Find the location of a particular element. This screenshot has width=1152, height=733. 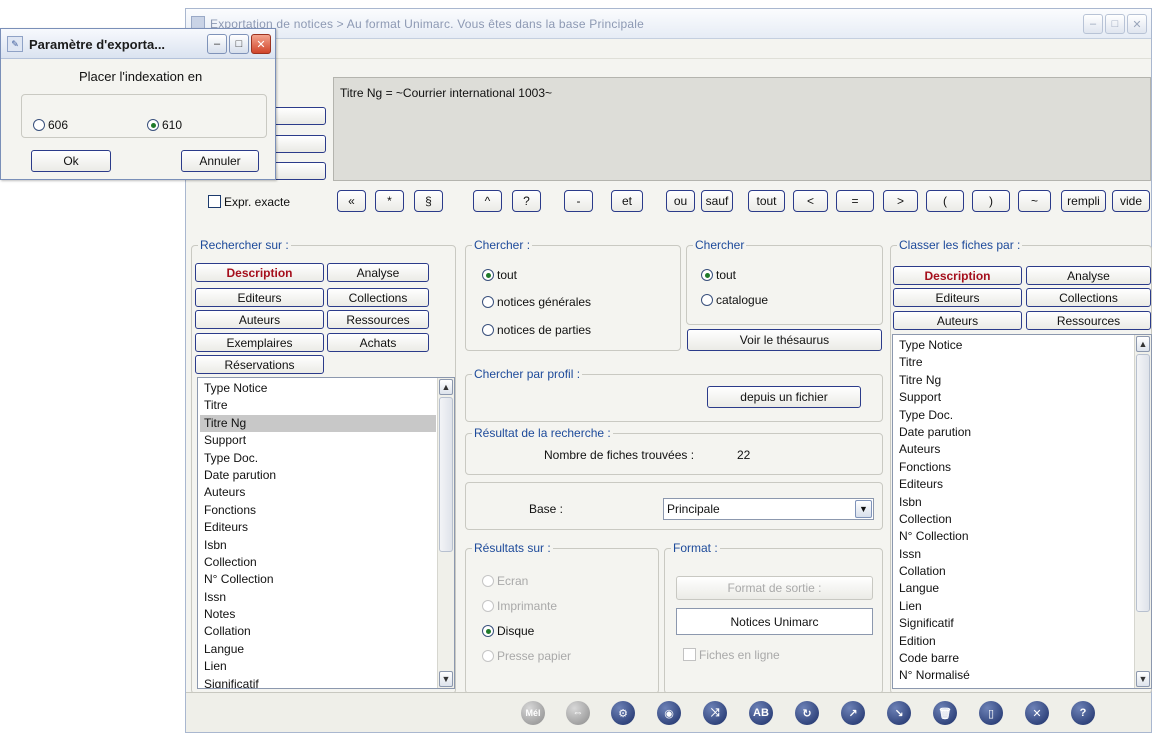

list-item: Issn is located at coordinates (1014, 554).